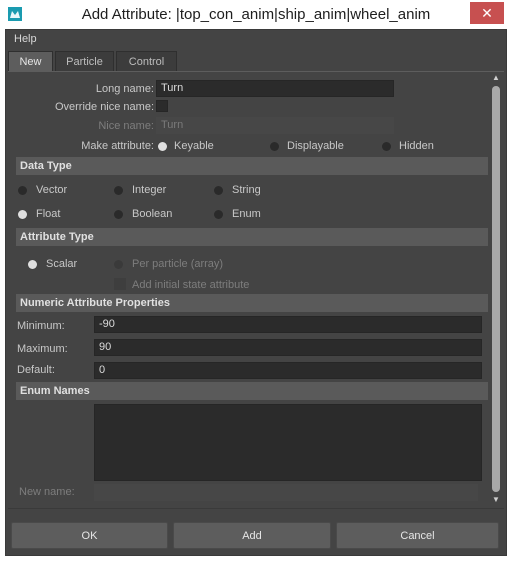 This screenshot has width=512, height=561. What do you see at coordinates (146, 61) in the screenshot?
I see `tab-control: Control` at bounding box center [146, 61].